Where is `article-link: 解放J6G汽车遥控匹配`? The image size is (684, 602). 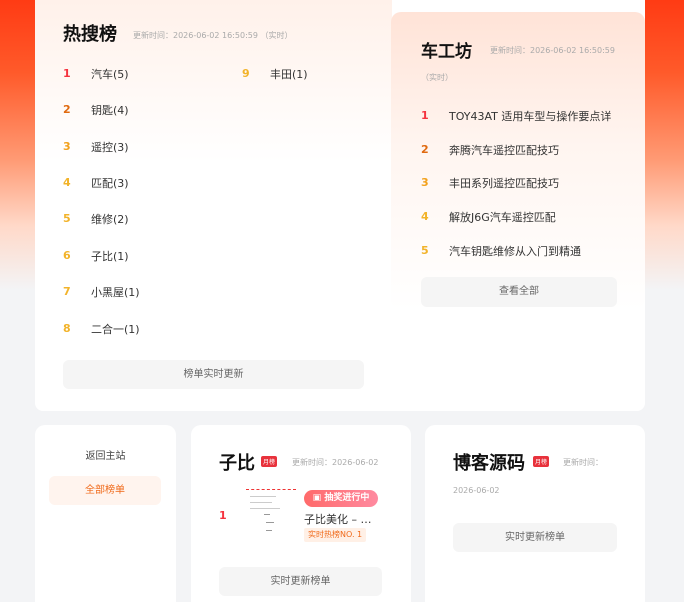
article-link: 解放J6G汽车遥控匹配 is located at coordinates (502, 217).